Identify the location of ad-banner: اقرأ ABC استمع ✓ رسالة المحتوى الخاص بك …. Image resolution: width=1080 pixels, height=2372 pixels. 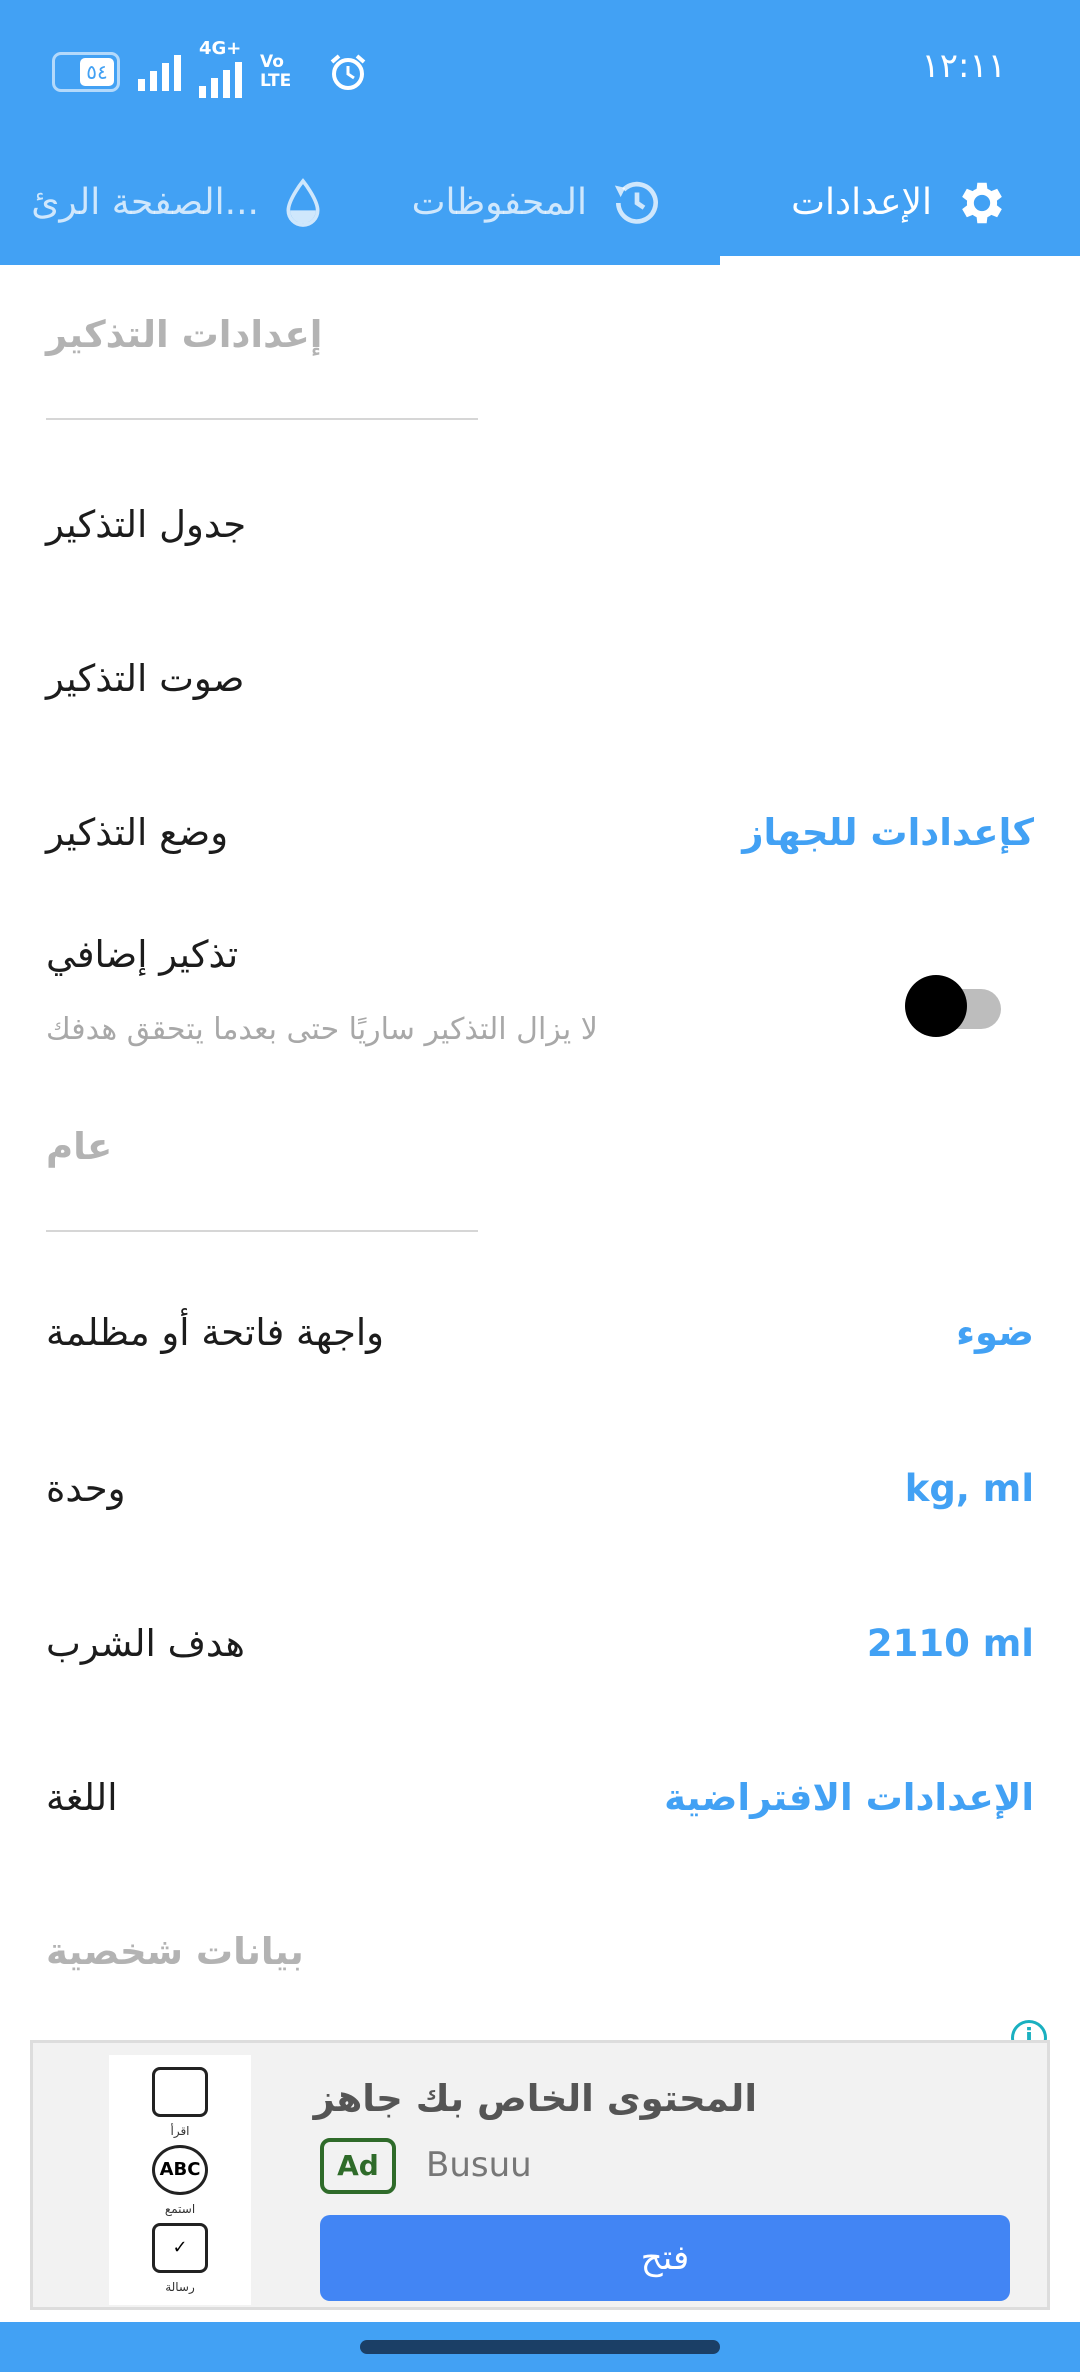
(540, 2175).